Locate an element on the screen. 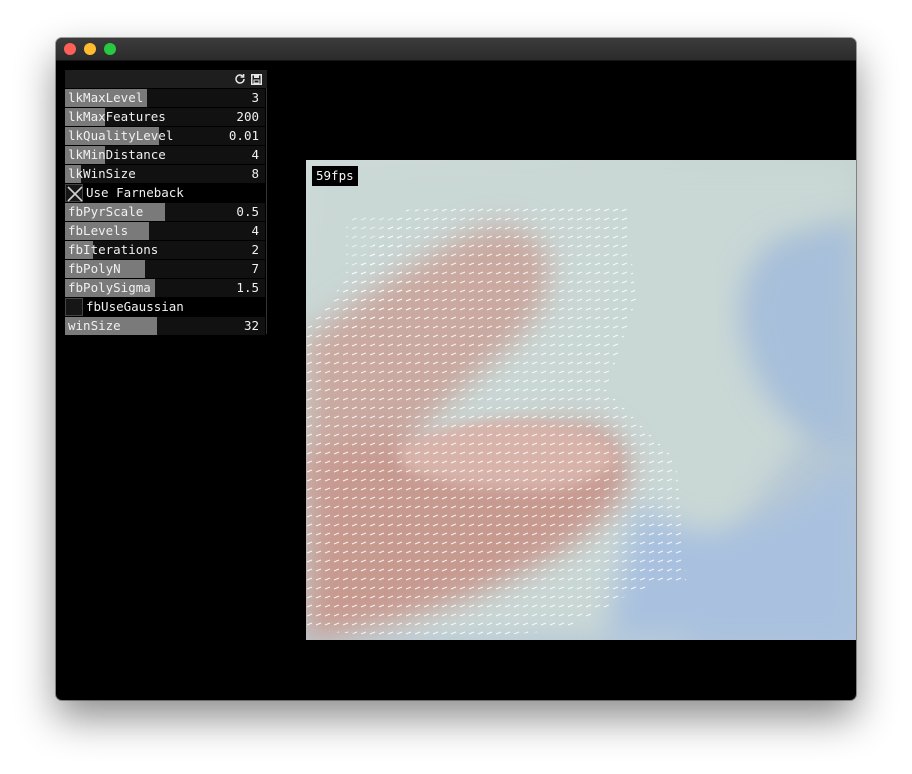  title-bar is located at coordinates (456, 49).